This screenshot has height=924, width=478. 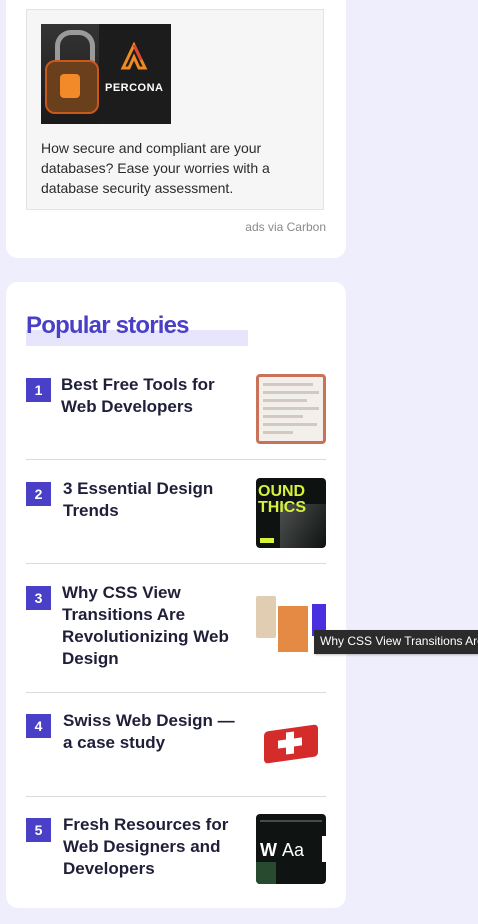 What do you see at coordinates (108, 325) in the screenshot?
I see `section-title: Popular stories` at bounding box center [108, 325].